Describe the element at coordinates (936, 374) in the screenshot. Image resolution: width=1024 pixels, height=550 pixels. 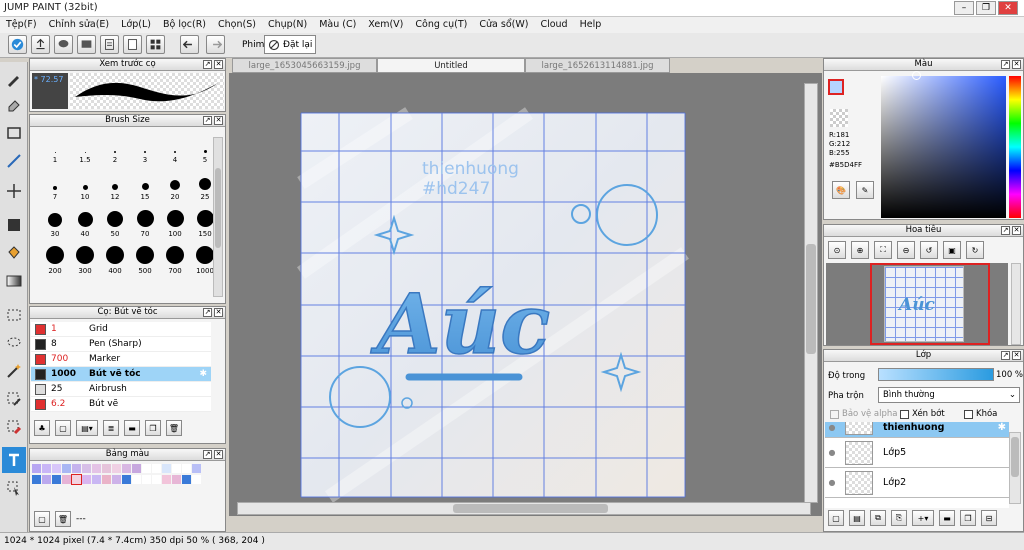
I see `opacity-slider` at that location.